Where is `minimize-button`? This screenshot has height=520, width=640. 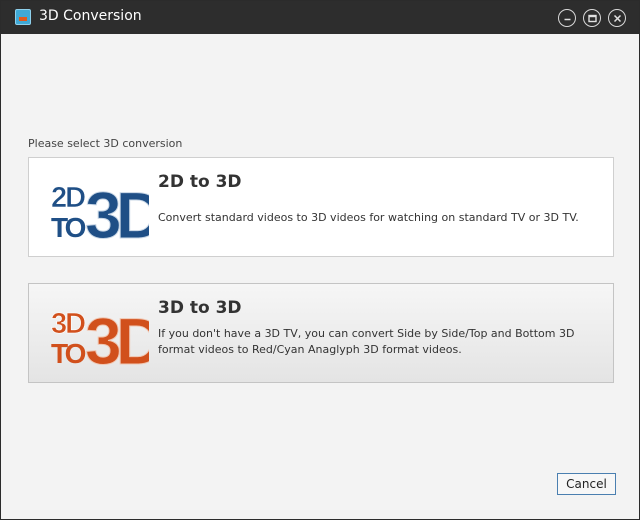 minimize-button is located at coordinates (567, 18).